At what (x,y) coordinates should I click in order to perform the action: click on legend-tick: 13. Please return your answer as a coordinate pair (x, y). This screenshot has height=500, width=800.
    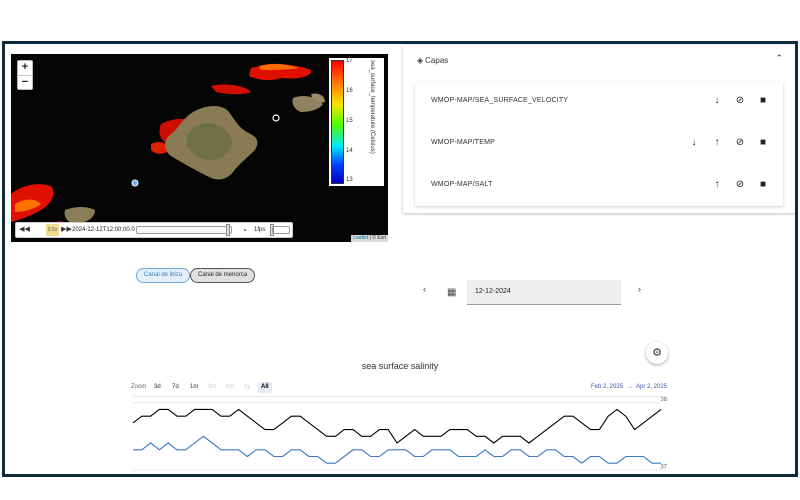
    Looking at the image, I should click on (349, 180).